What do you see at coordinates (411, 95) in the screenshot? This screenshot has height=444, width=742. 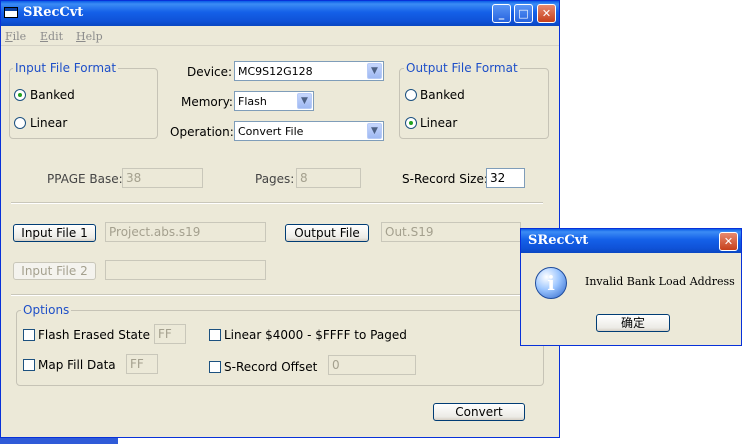 I see `output-banked-radio` at bounding box center [411, 95].